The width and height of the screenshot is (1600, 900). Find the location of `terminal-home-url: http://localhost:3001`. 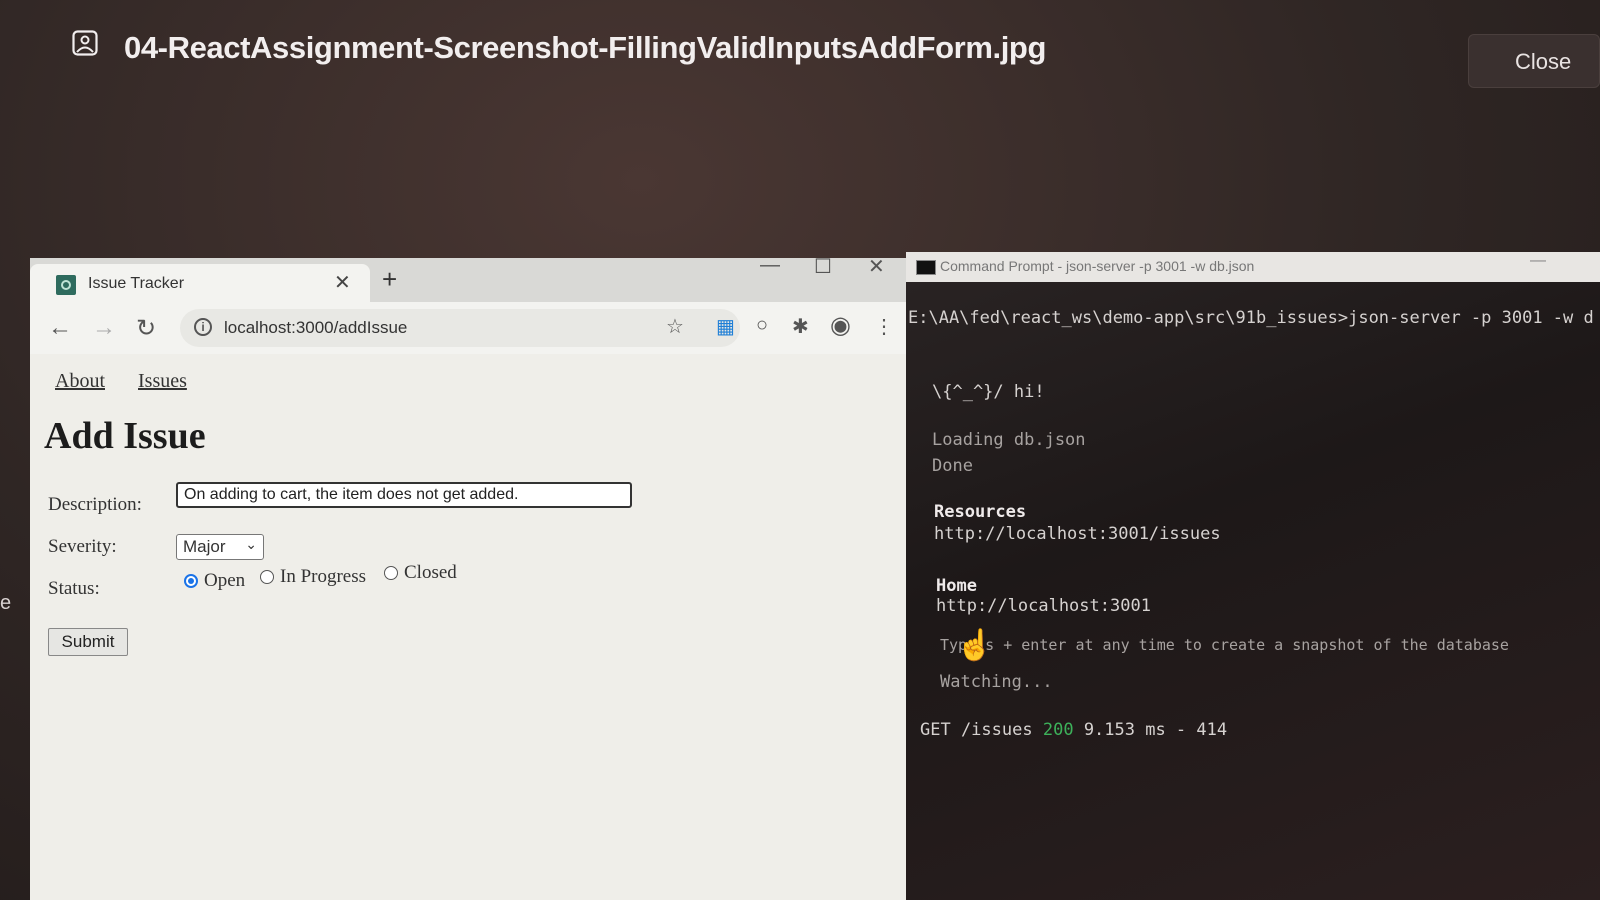

terminal-home-url: http://localhost:3001 is located at coordinates (1043, 606).